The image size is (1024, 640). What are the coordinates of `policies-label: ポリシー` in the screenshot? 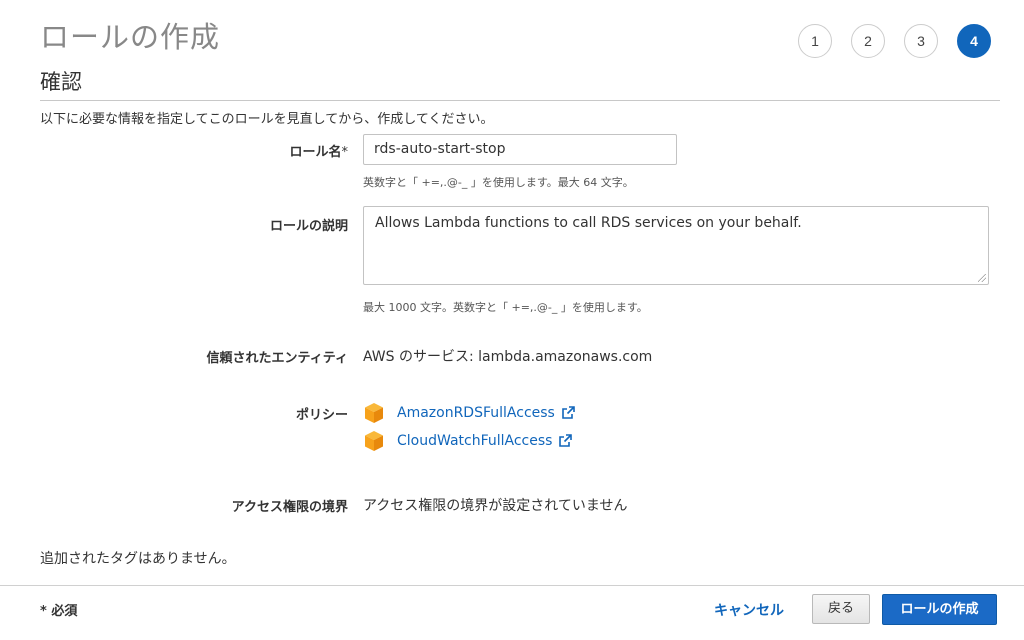 It's located at (321, 415).